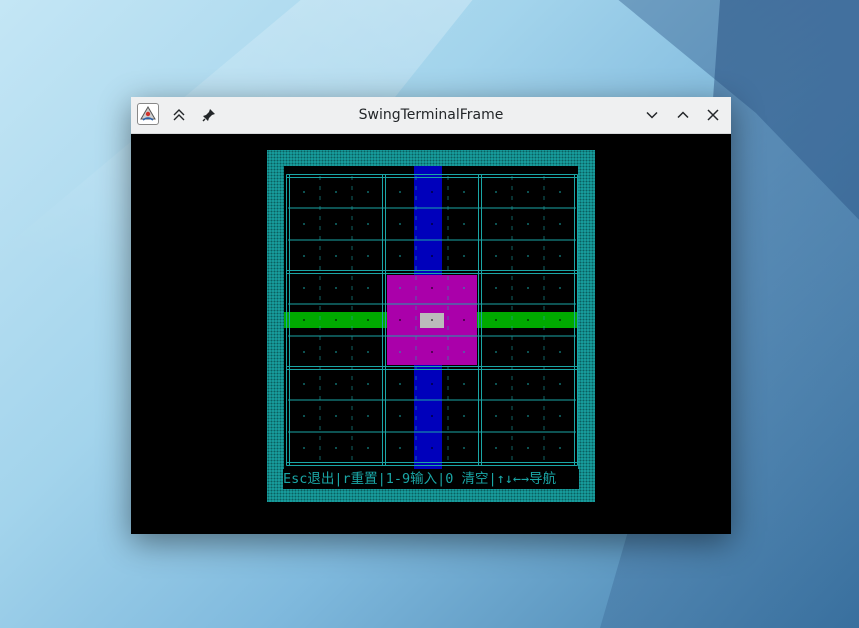 The image size is (859, 628). I want to click on title-bar: SwingTerminalFrame, so click(431, 115).